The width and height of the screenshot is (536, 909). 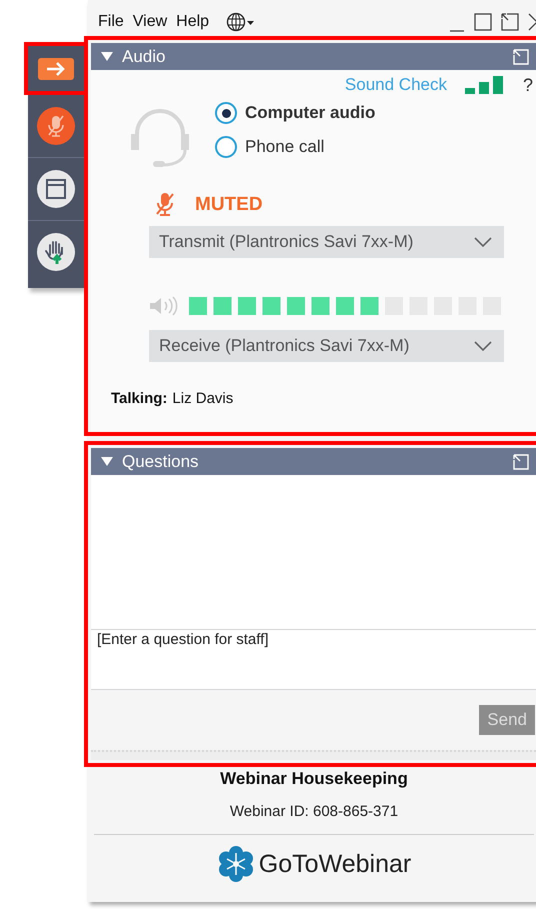 What do you see at coordinates (229, 205) in the screenshot?
I see `mute-status: MUTED` at bounding box center [229, 205].